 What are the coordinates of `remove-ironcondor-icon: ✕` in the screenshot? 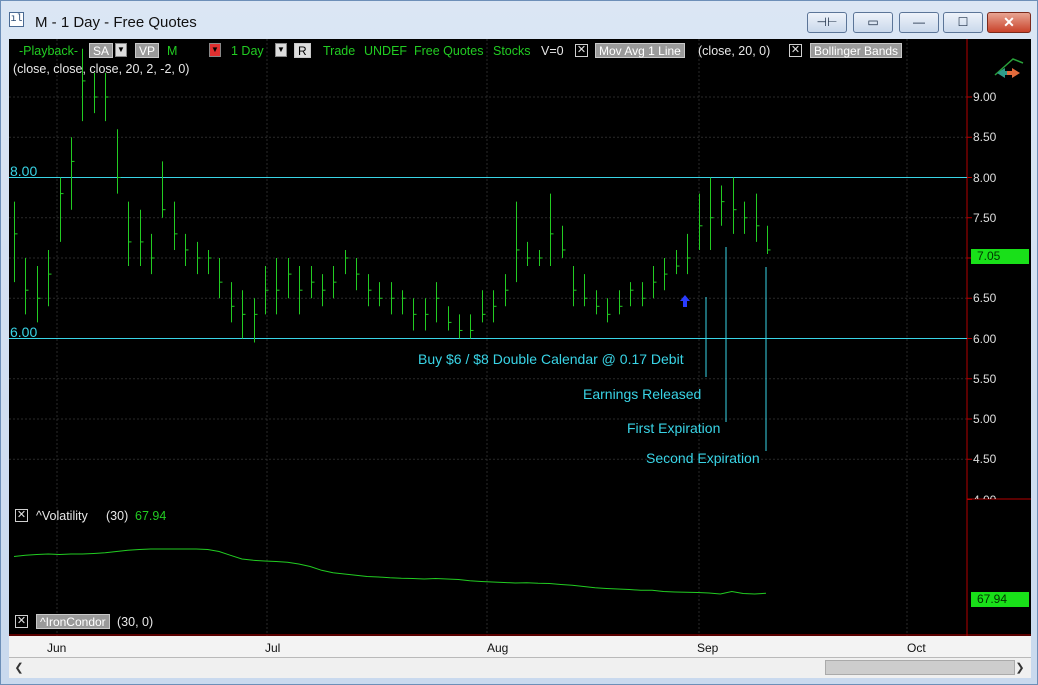 It's located at (21, 621).